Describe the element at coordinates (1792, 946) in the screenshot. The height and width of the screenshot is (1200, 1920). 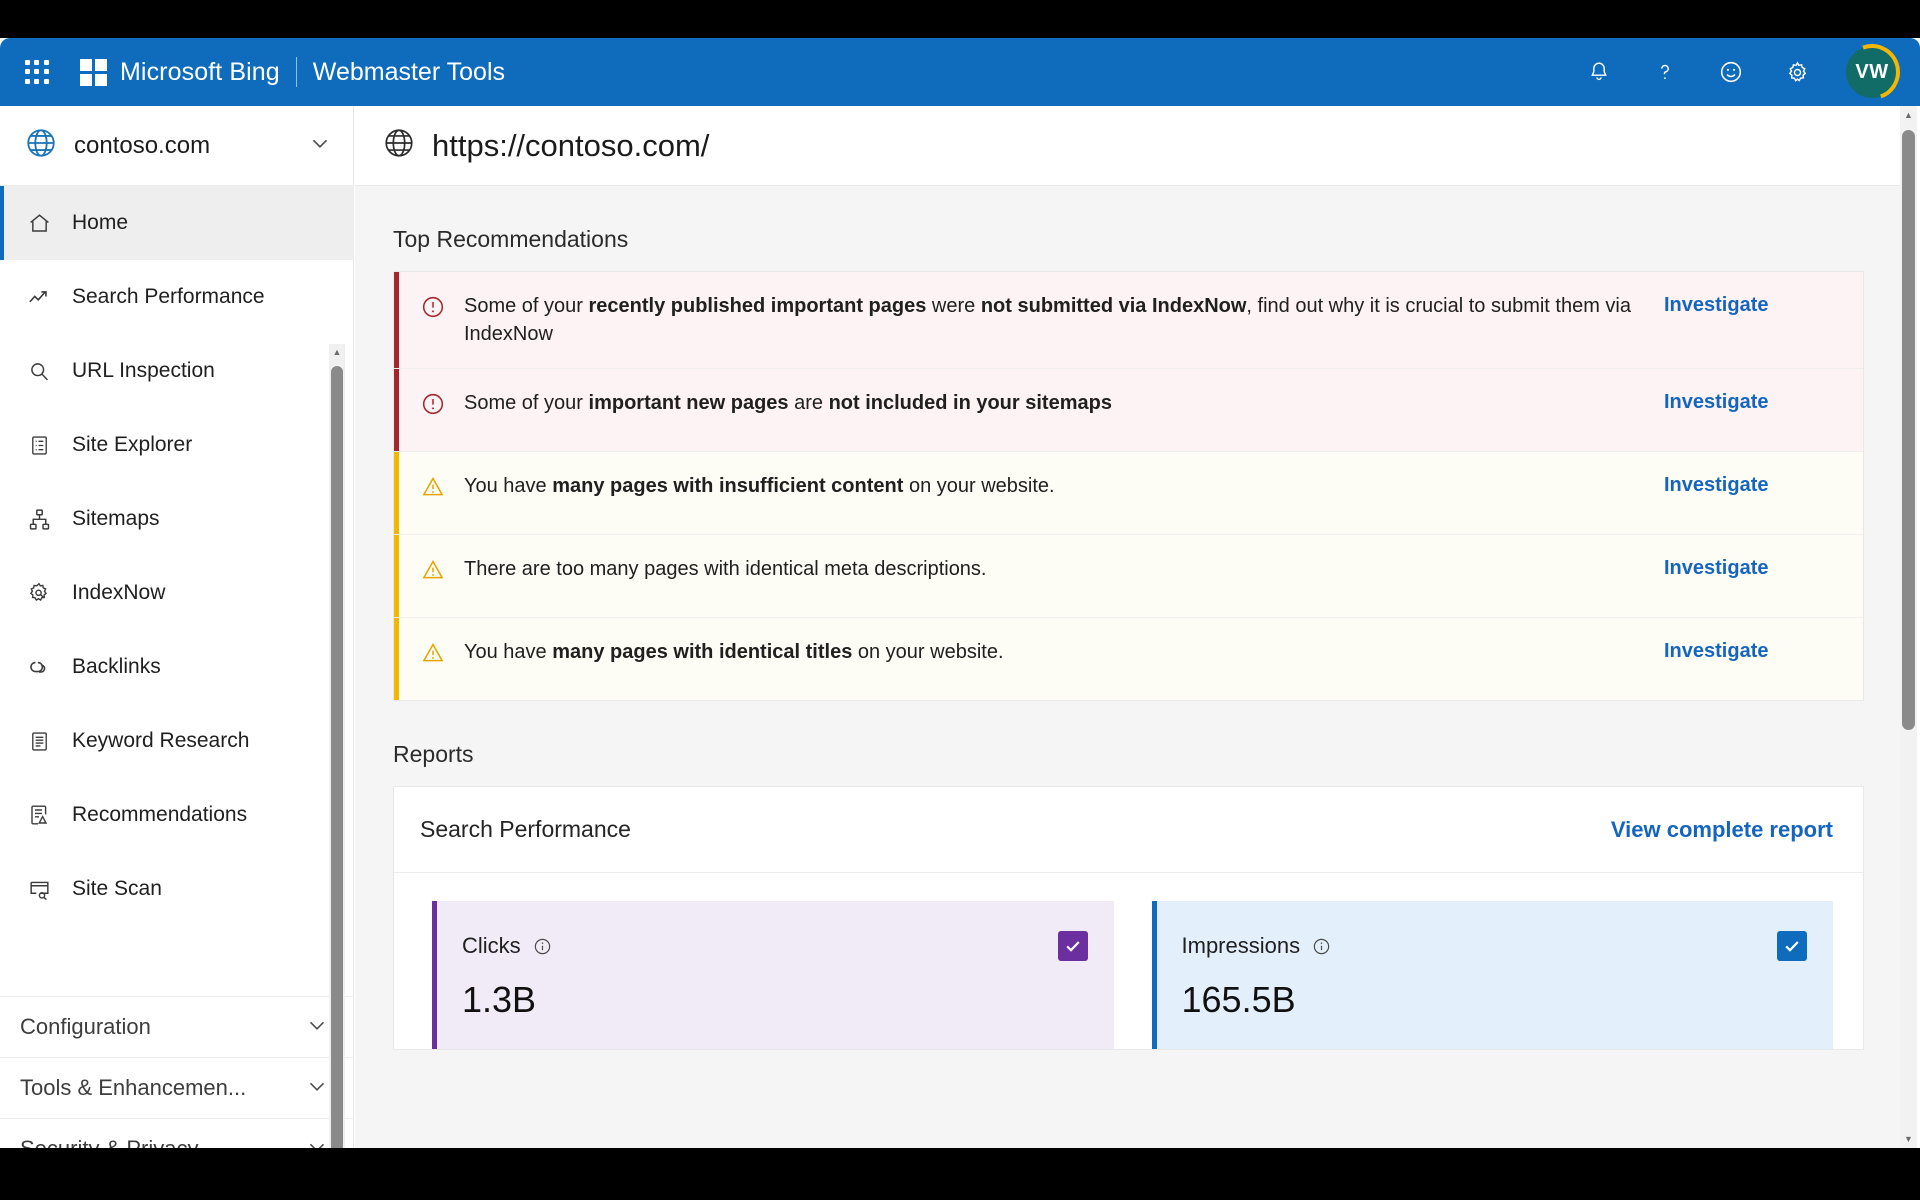
I see `metric-checkbox-impressions` at that location.